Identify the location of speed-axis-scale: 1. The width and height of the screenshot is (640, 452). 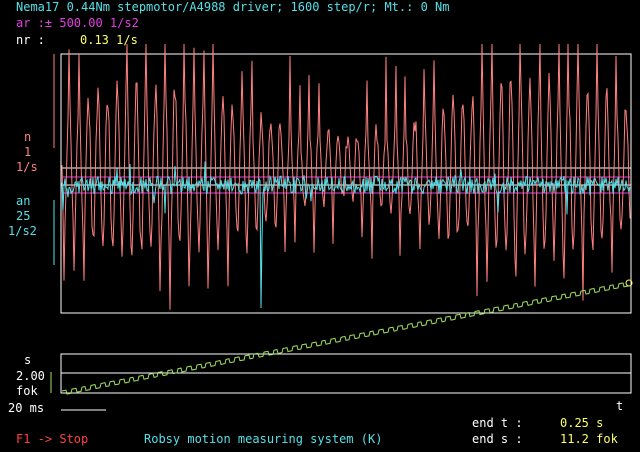
(28, 152).